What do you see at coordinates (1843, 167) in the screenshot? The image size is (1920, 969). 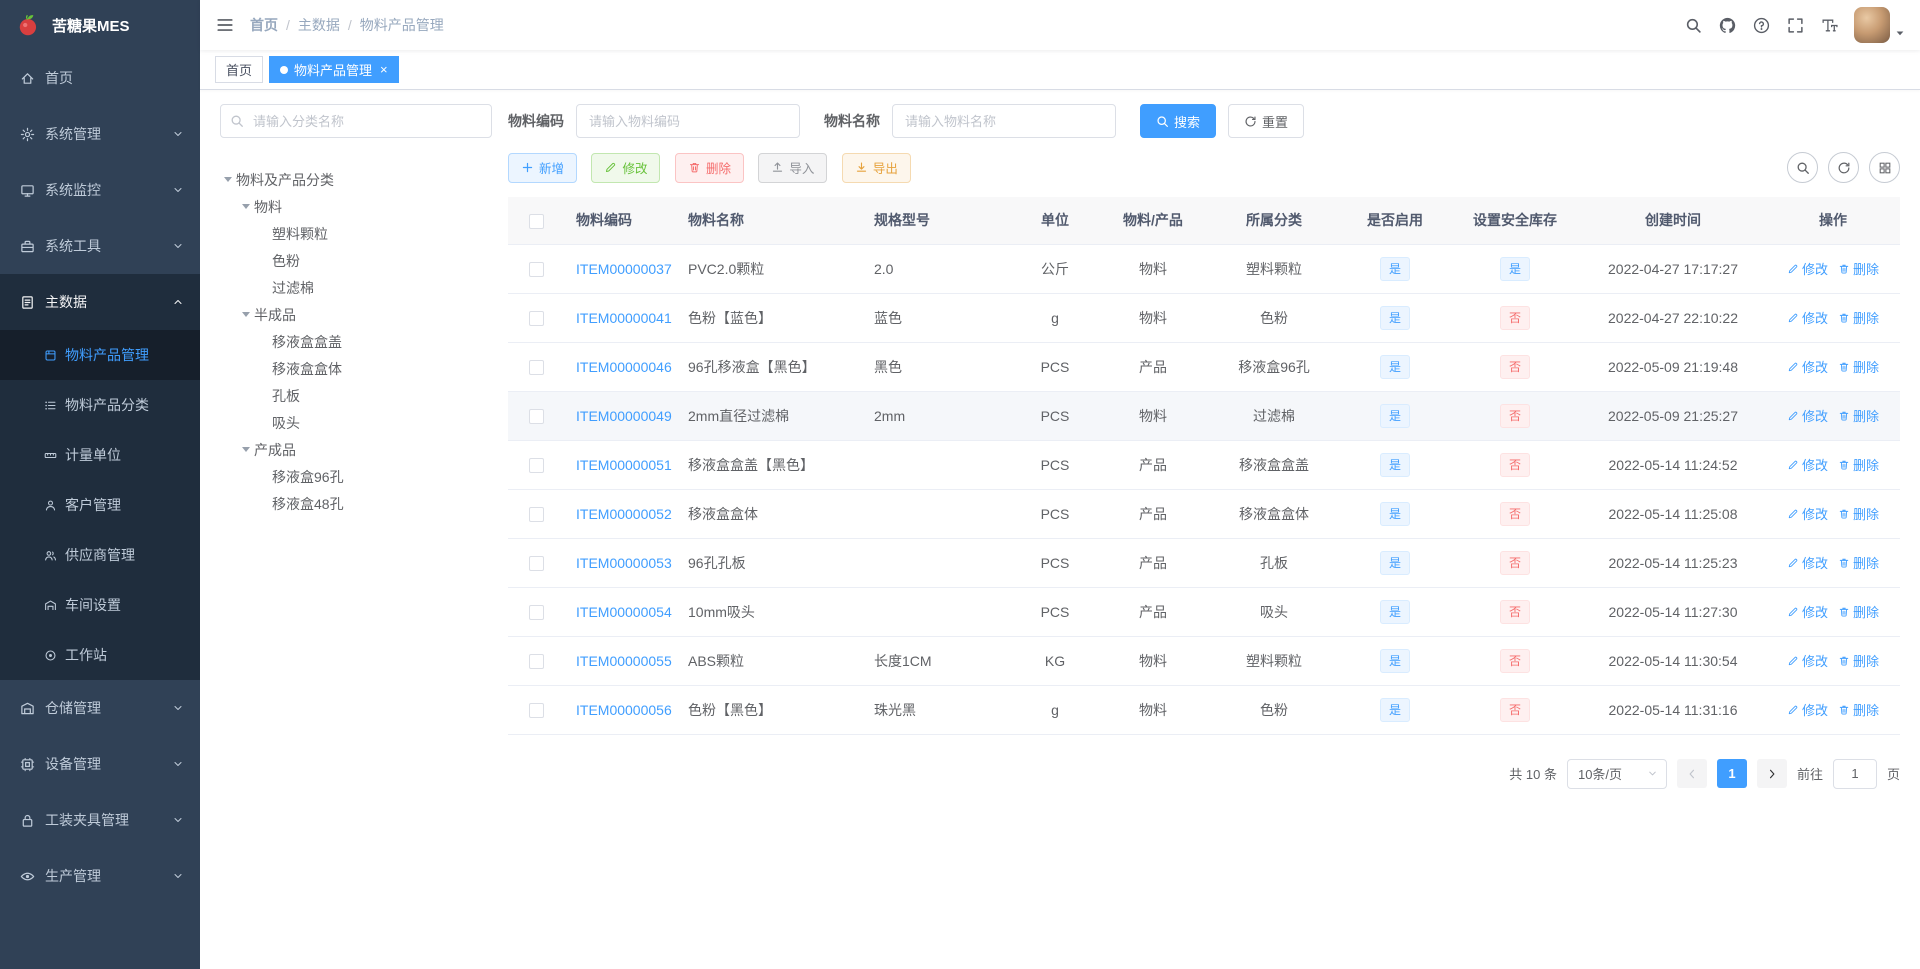 I see `refresh-table-button` at bounding box center [1843, 167].